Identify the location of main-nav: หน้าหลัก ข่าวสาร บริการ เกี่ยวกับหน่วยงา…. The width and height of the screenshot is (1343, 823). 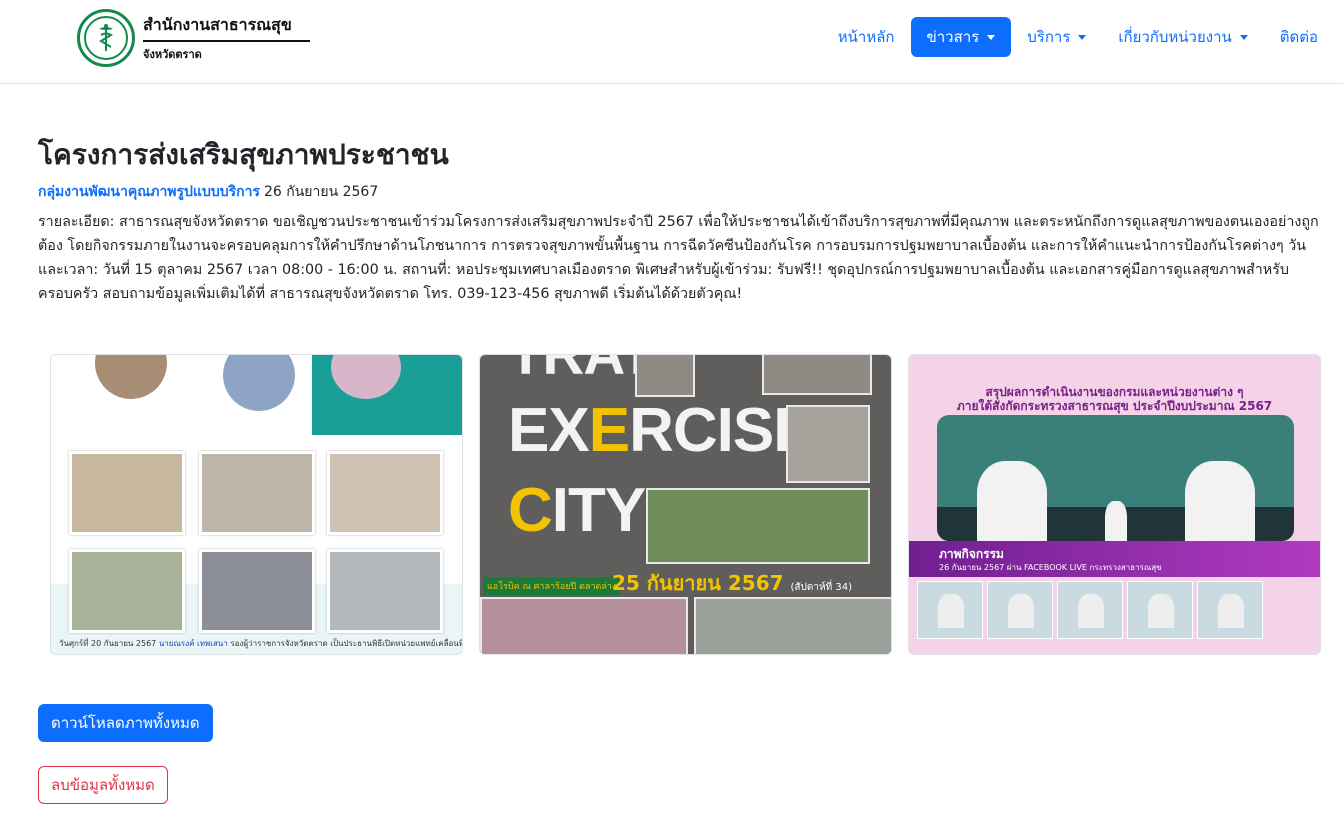
(1082, 37).